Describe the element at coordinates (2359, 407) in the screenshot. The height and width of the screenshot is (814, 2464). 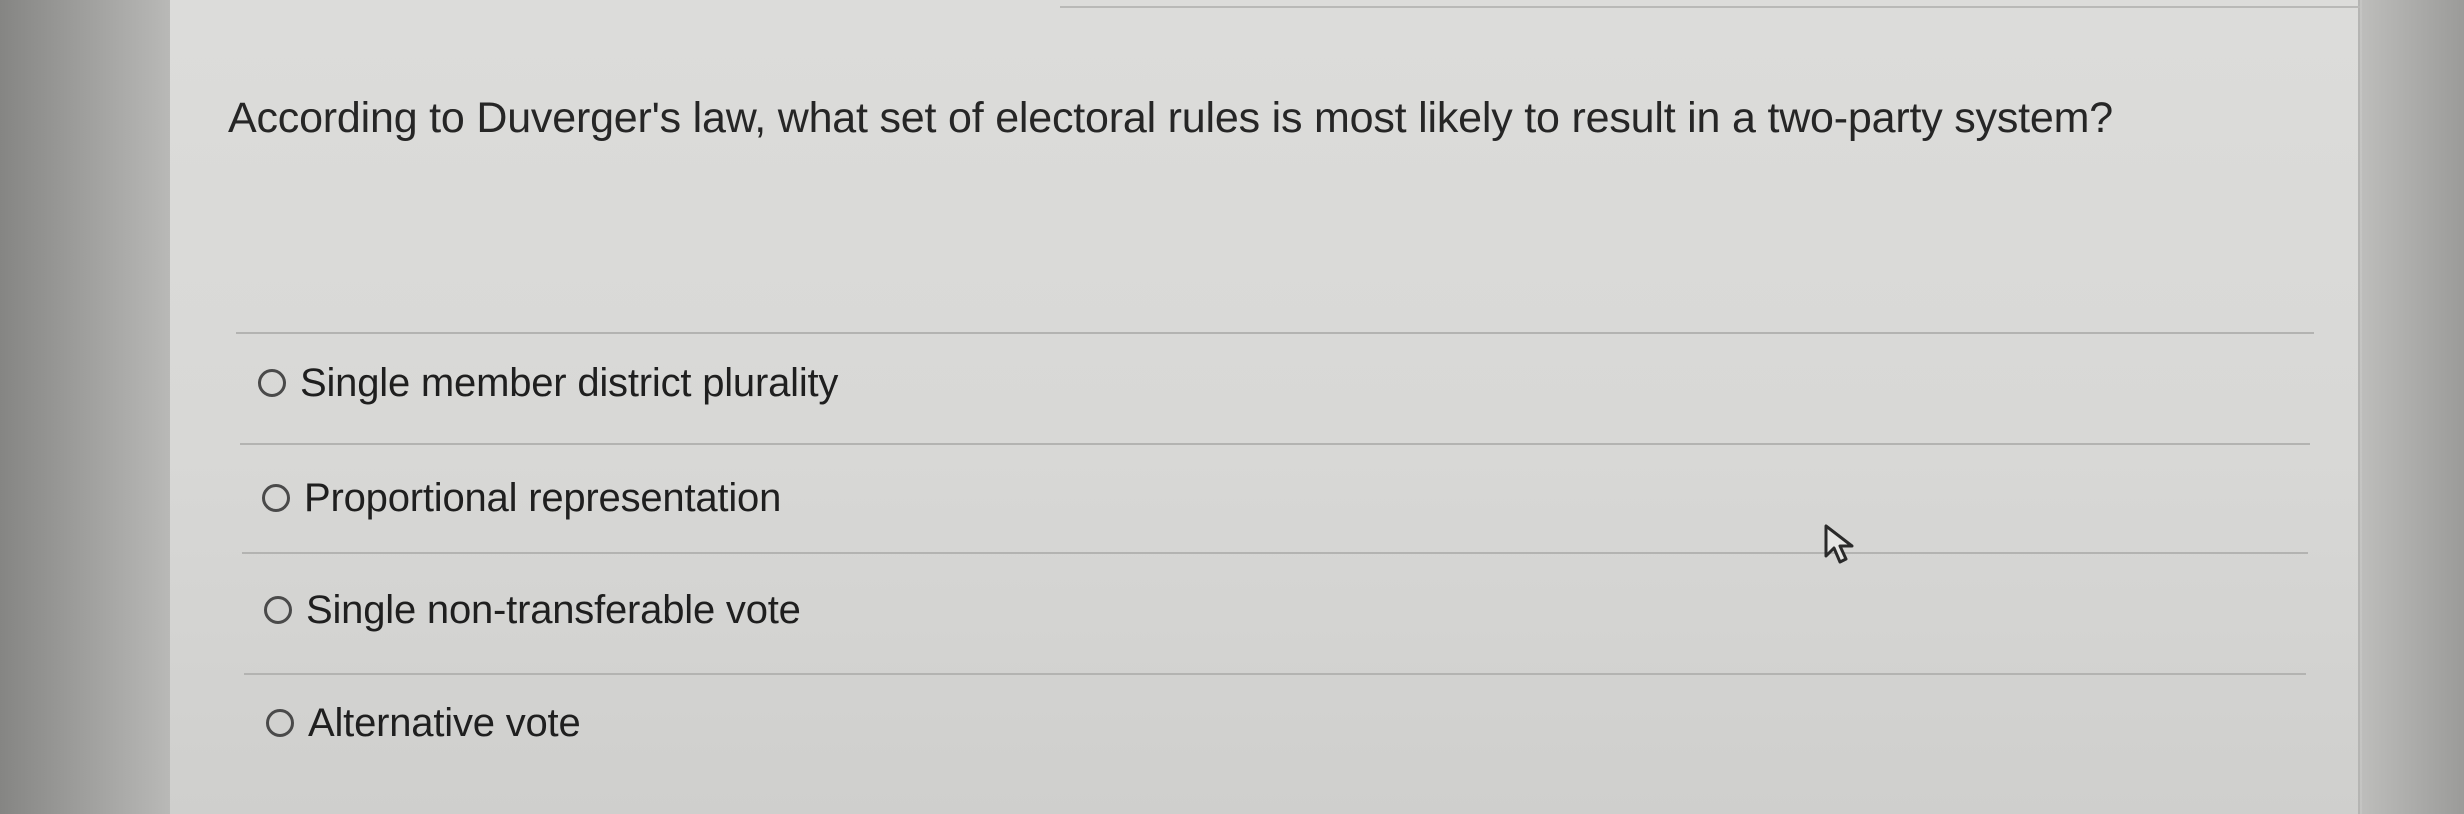
I see `card-edge` at that location.